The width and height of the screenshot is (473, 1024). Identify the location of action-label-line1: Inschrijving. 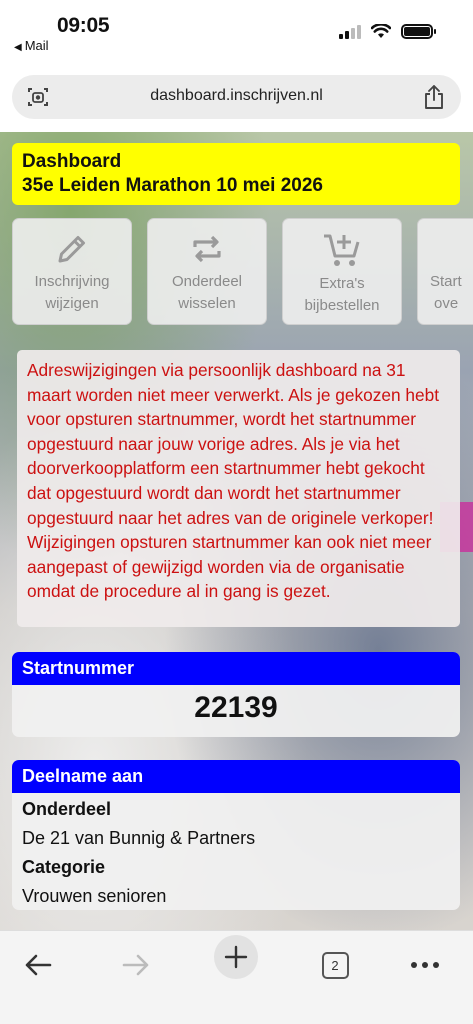
(72, 281).